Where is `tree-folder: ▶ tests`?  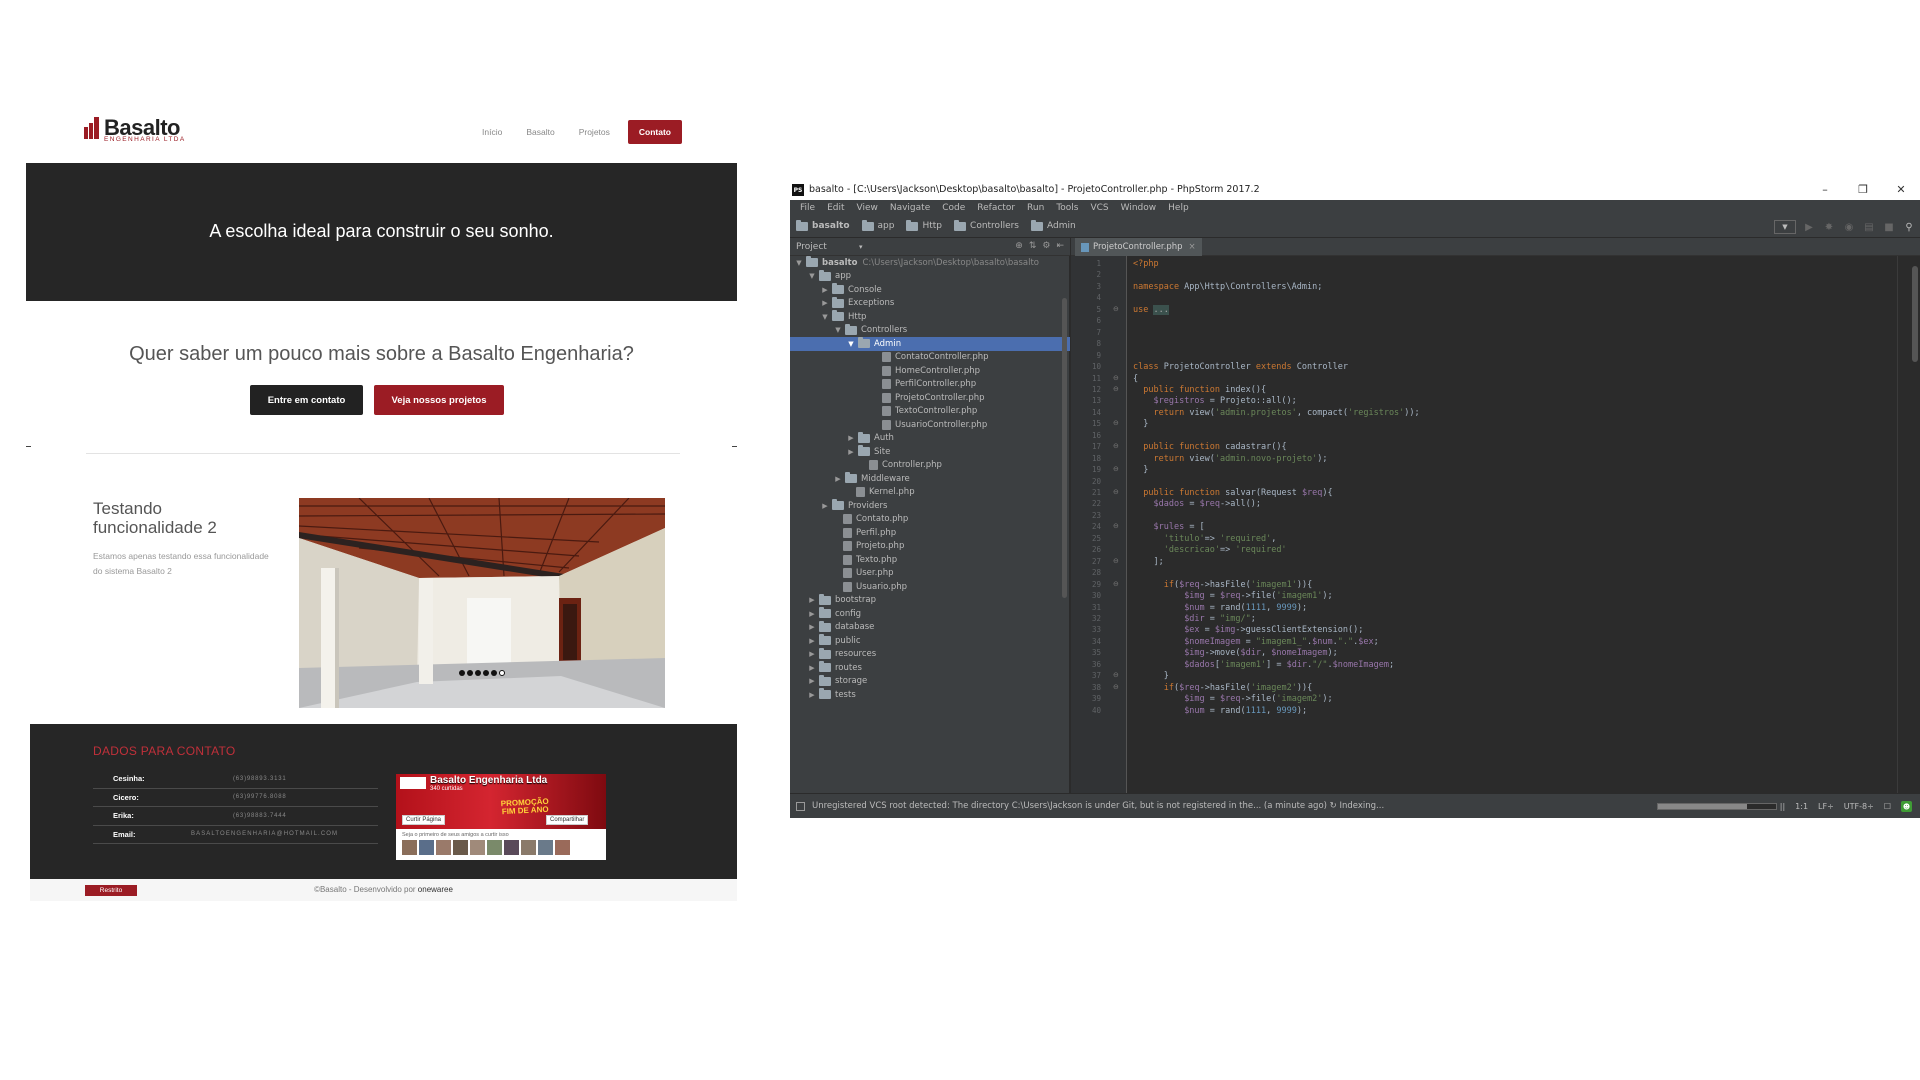
tree-folder: ▶ tests is located at coordinates (930, 695).